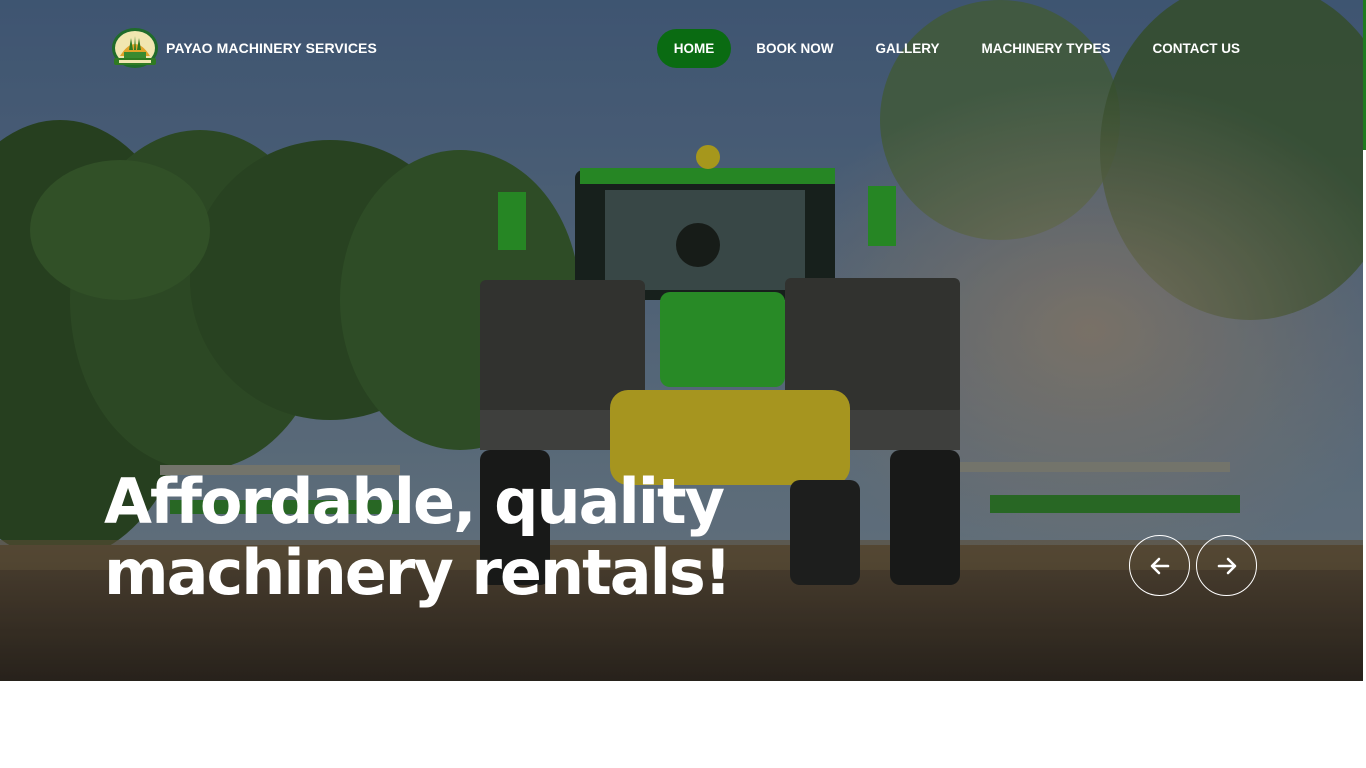  What do you see at coordinates (418, 572) in the screenshot?
I see `hero-headline-line2: machinery rentals!` at bounding box center [418, 572].